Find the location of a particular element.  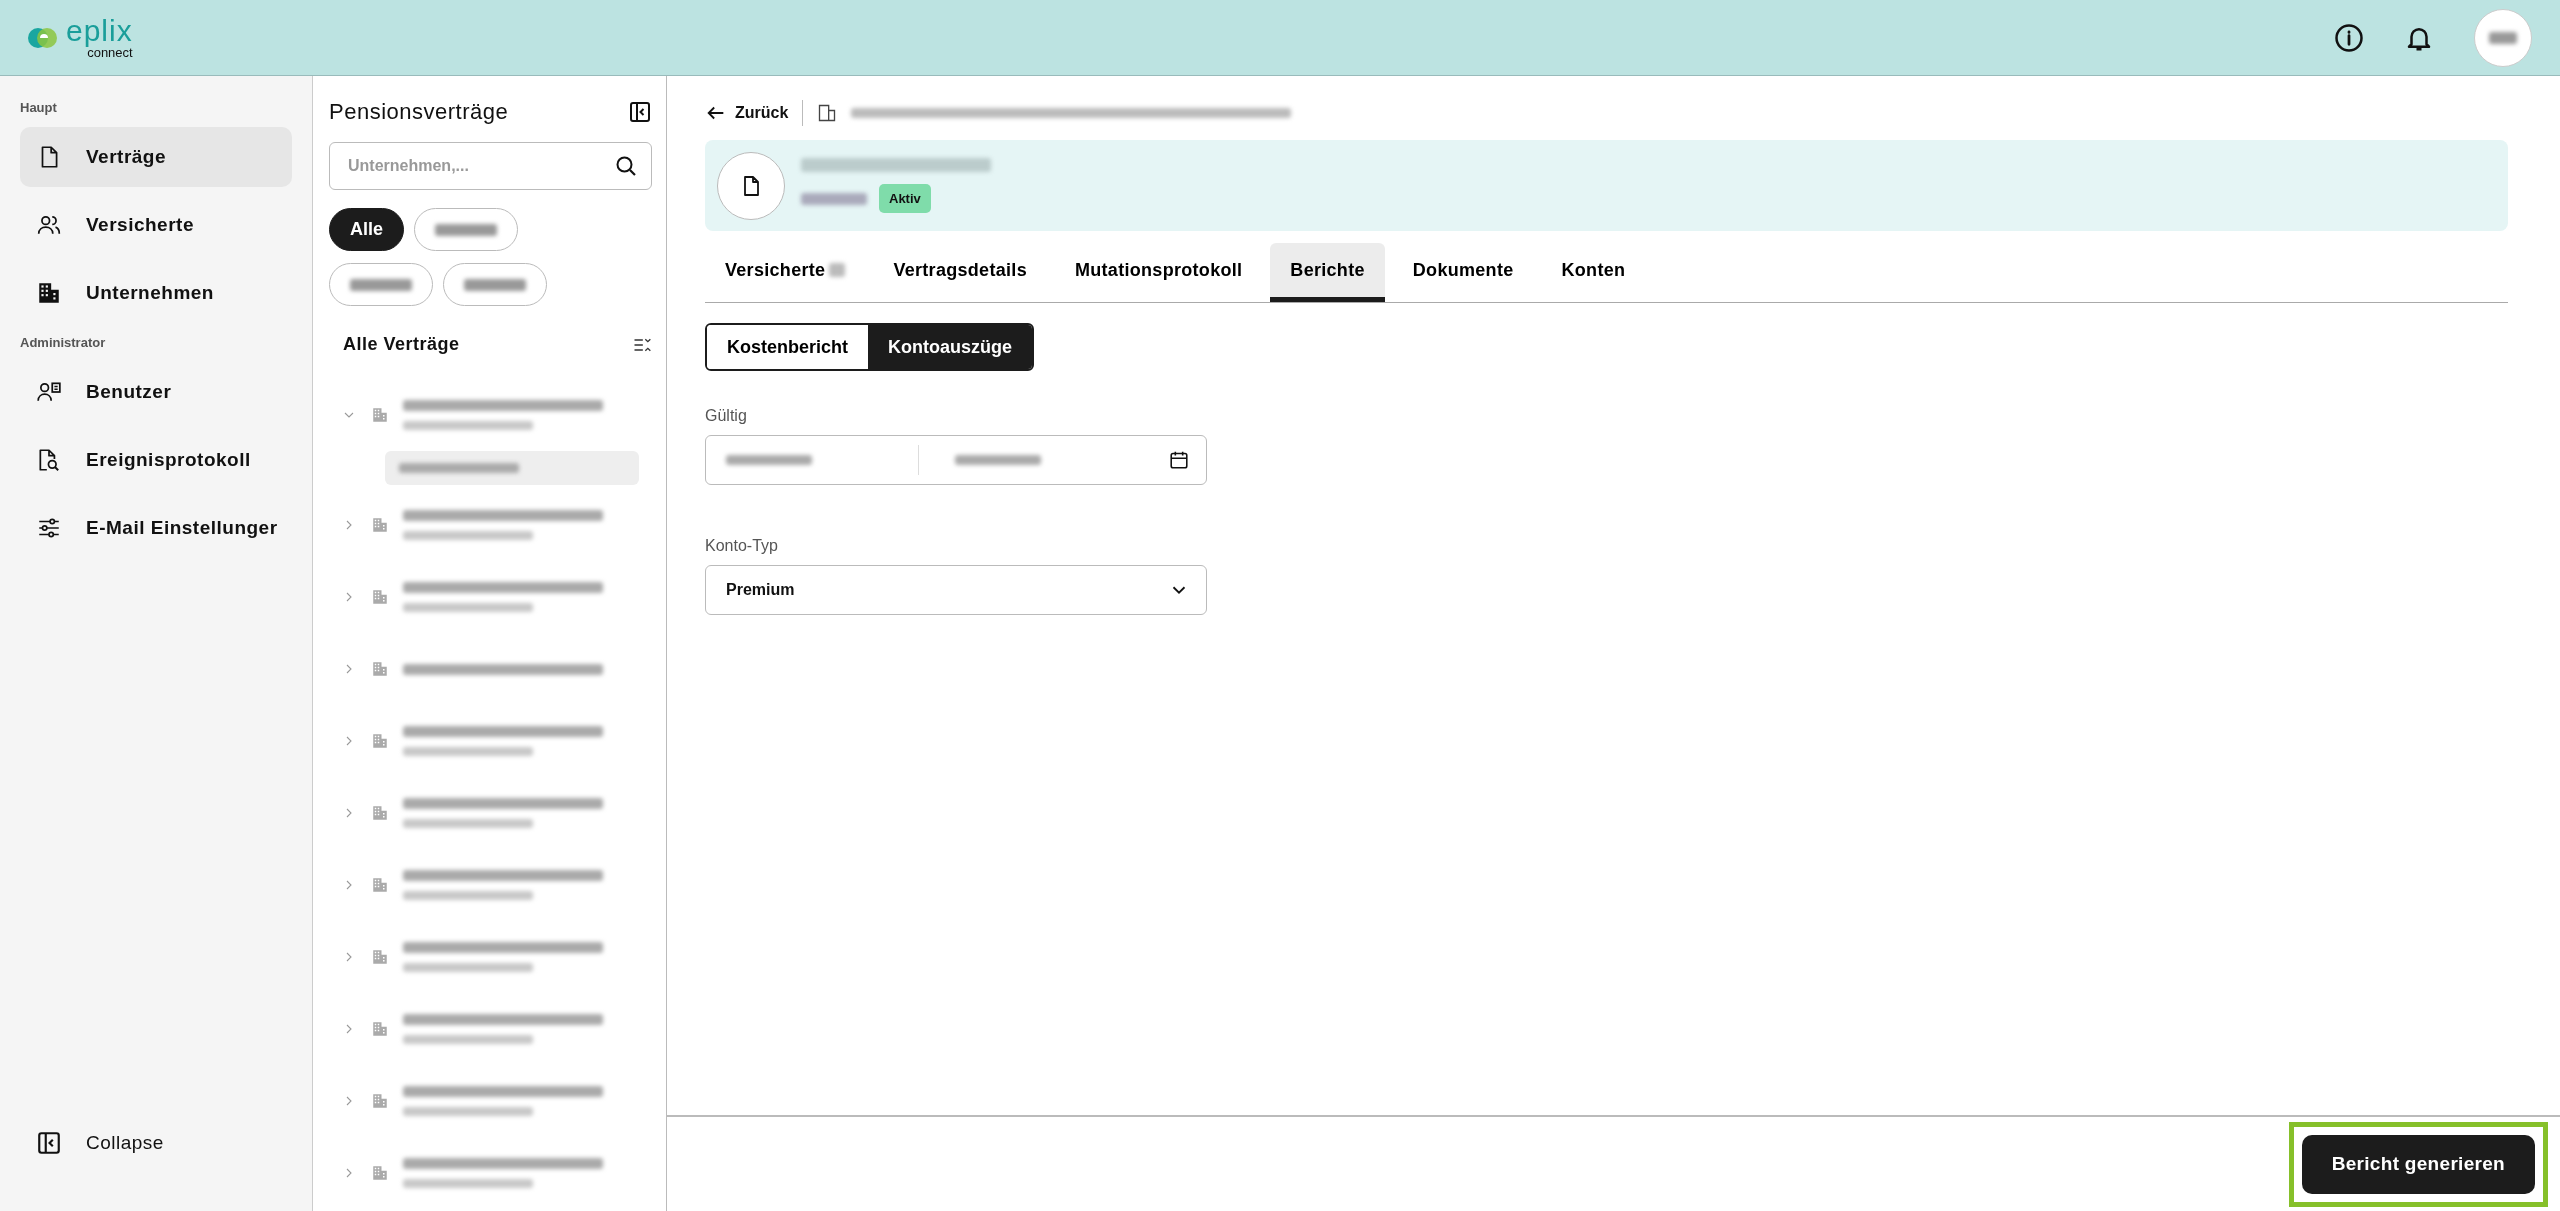

tab: Konten is located at coordinates (1593, 272).